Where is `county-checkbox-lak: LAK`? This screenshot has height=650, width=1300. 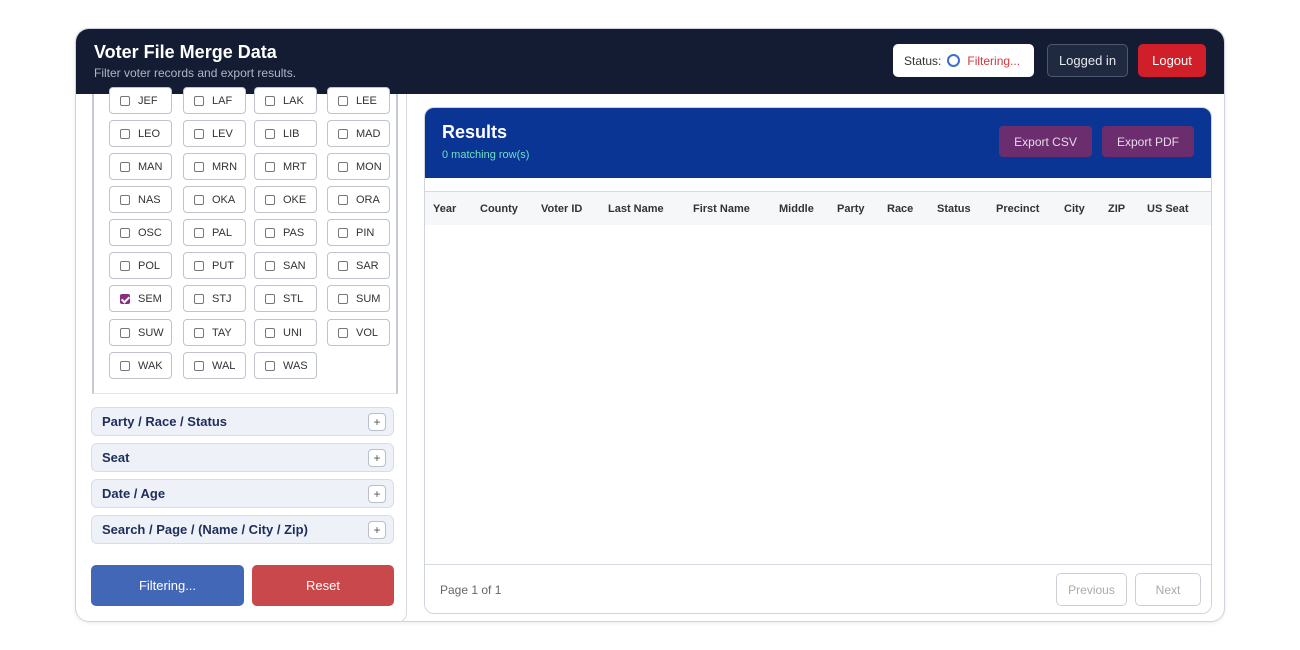 county-checkbox-lak: LAK is located at coordinates (285, 100).